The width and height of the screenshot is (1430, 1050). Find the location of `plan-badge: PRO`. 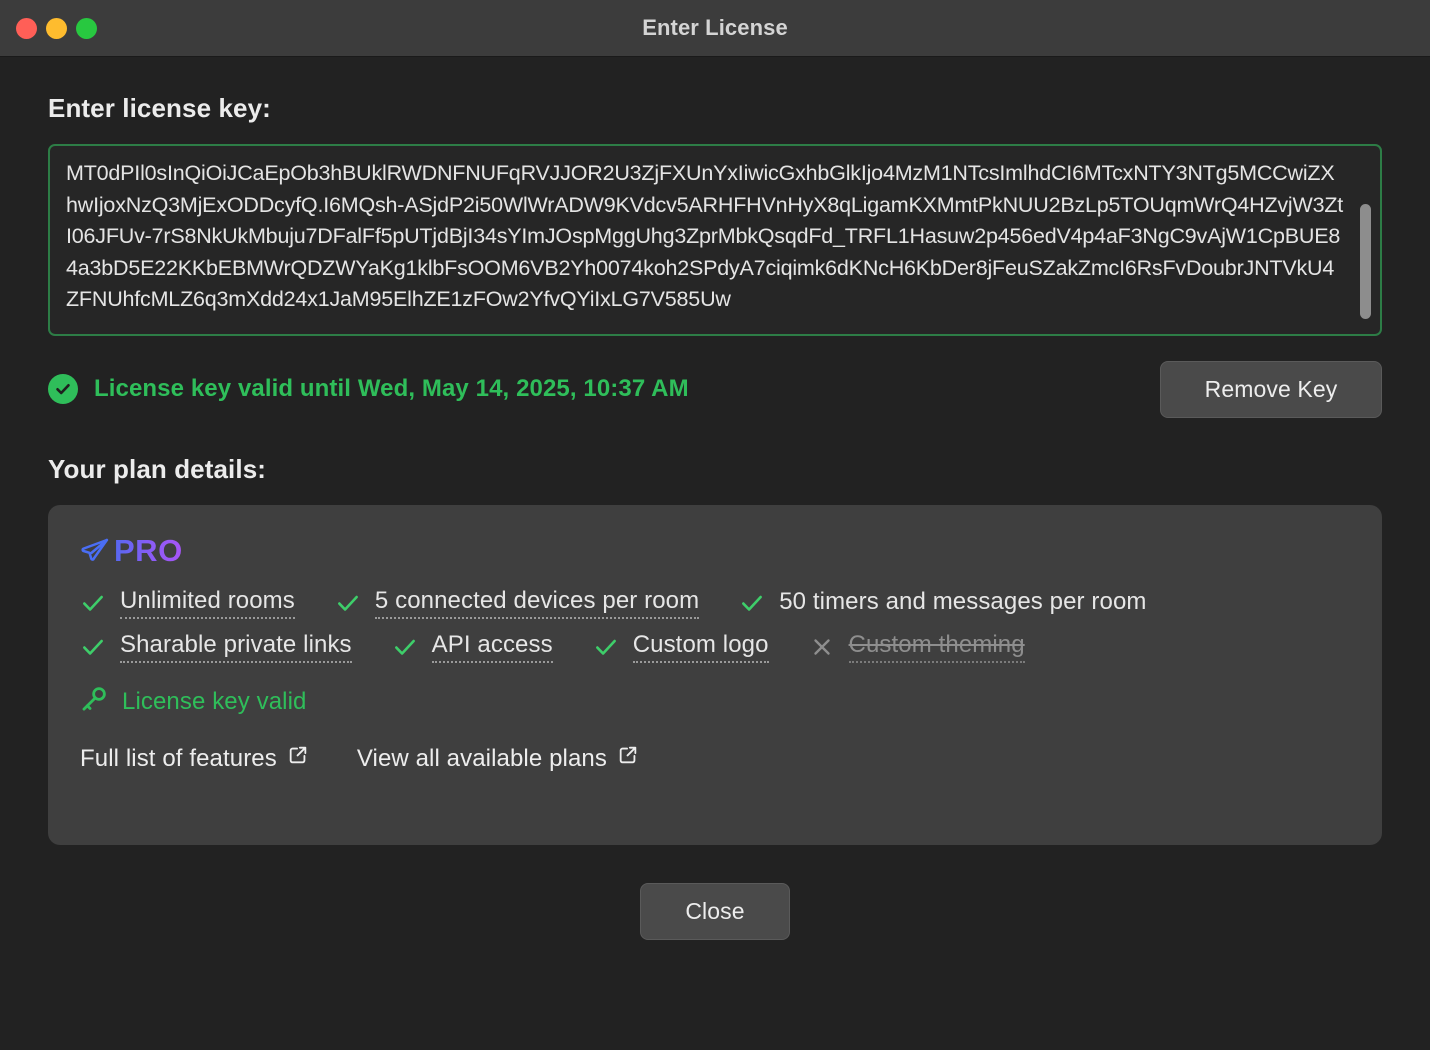

plan-badge: PRO is located at coordinates (715, 551).